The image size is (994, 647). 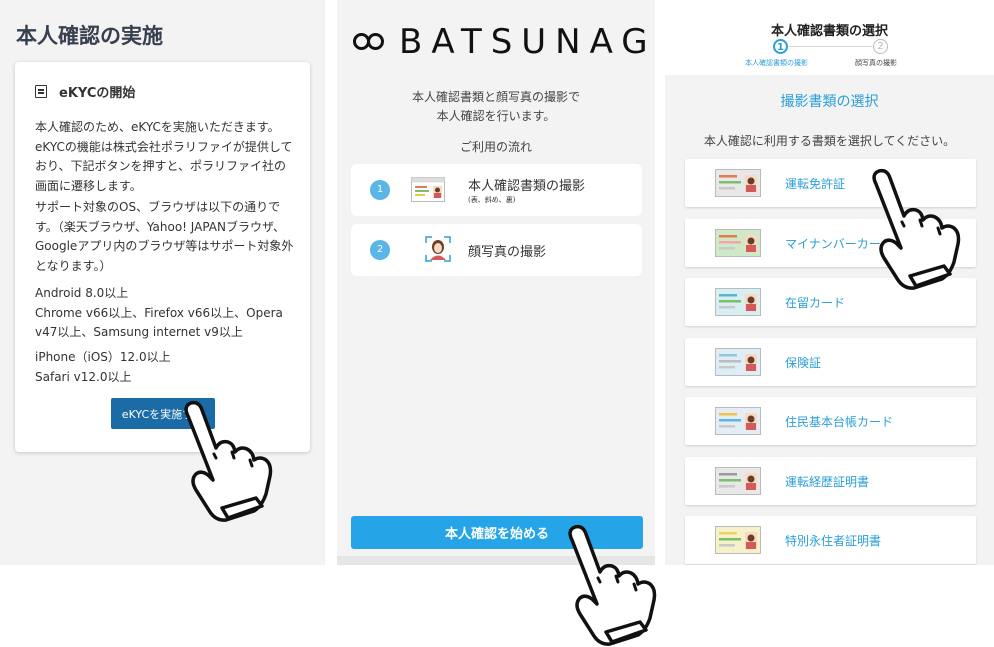 What do you see at coordinates (829, 102) in the screenshot?
I see `section-heading: 撮影書類の選択` at bounding box center [829, 102].